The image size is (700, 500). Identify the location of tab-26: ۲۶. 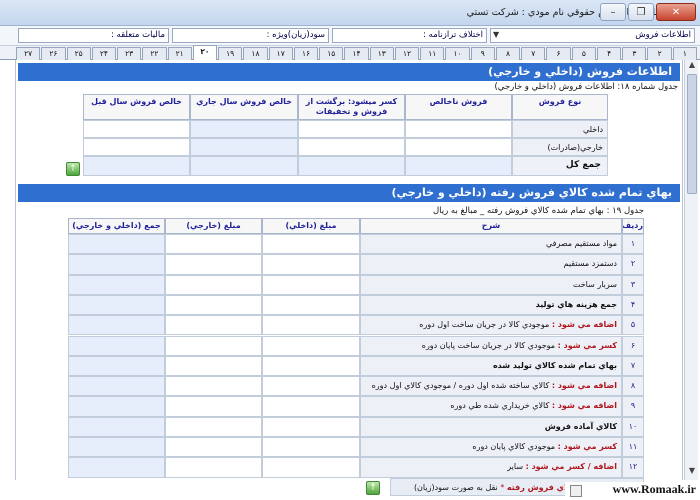
(53, 53).